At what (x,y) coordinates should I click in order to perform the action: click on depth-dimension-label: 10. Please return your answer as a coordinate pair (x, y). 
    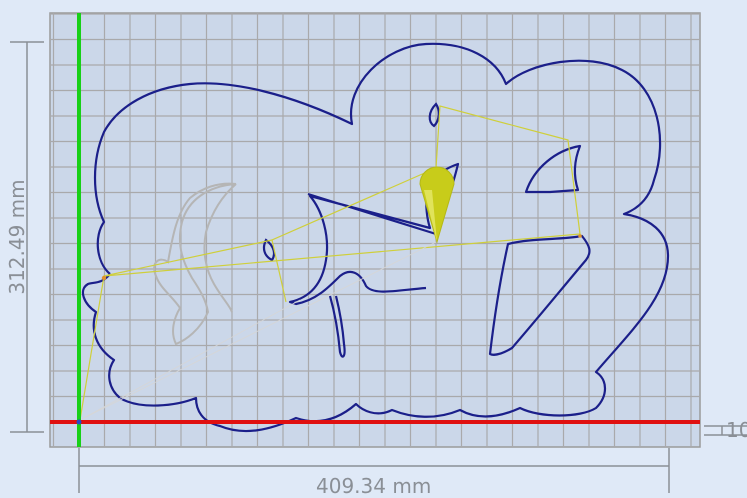
    Looking at the image, I should click on (736, 430).